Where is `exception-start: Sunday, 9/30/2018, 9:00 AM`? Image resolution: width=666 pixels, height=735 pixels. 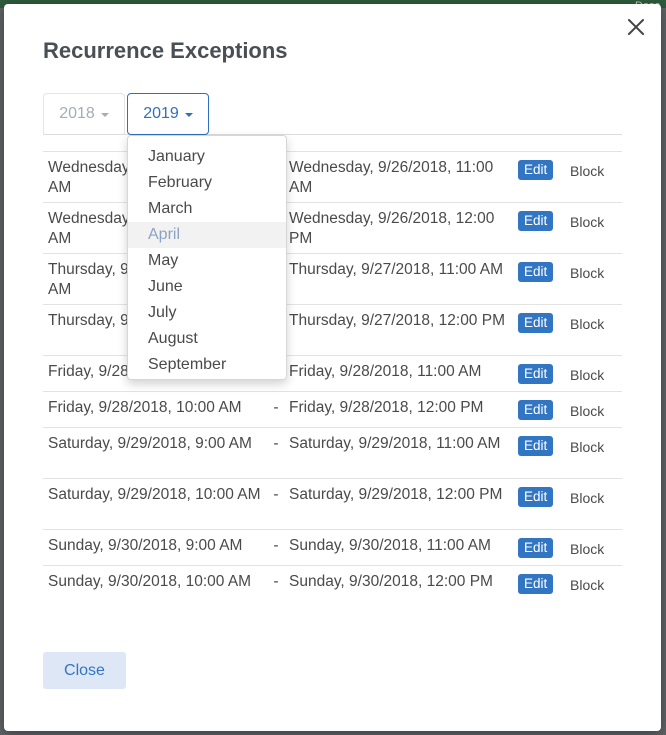
exception-start: Sunday, 9/30/2018, 9:00 AM is located at coordinates (145, 545).